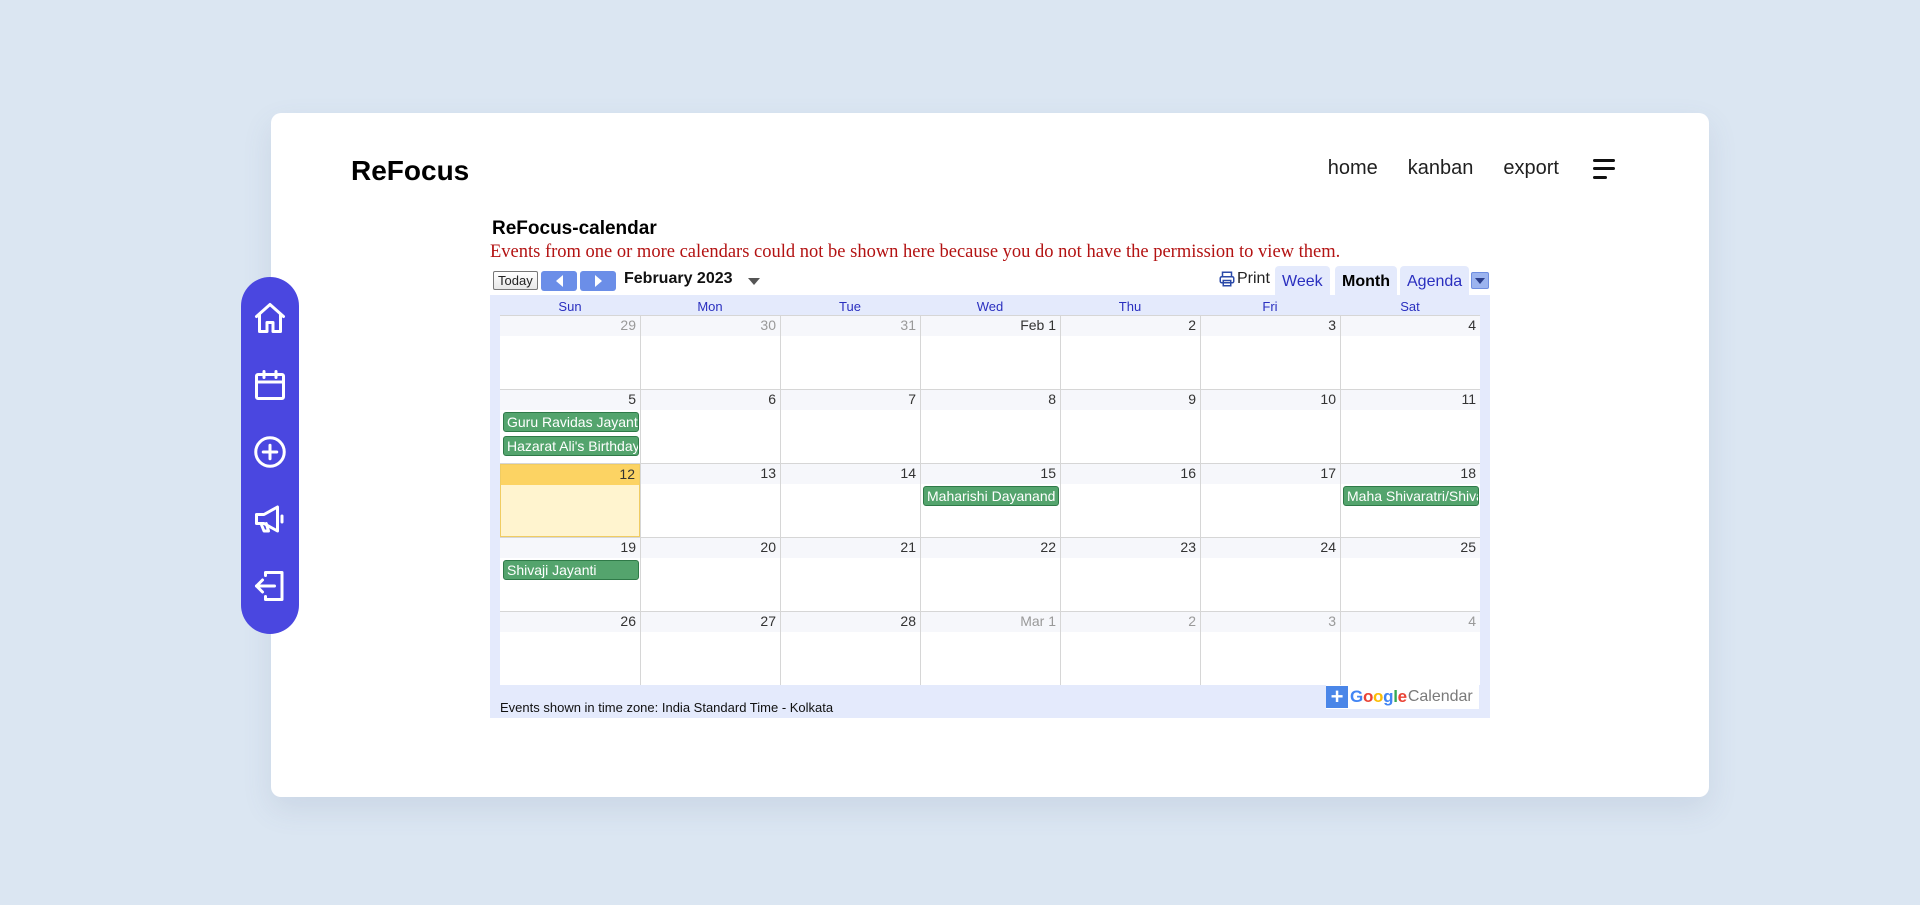  I want to click on week-row: 26 27 28 Mar 1 2 3 4, so click(990, 648).